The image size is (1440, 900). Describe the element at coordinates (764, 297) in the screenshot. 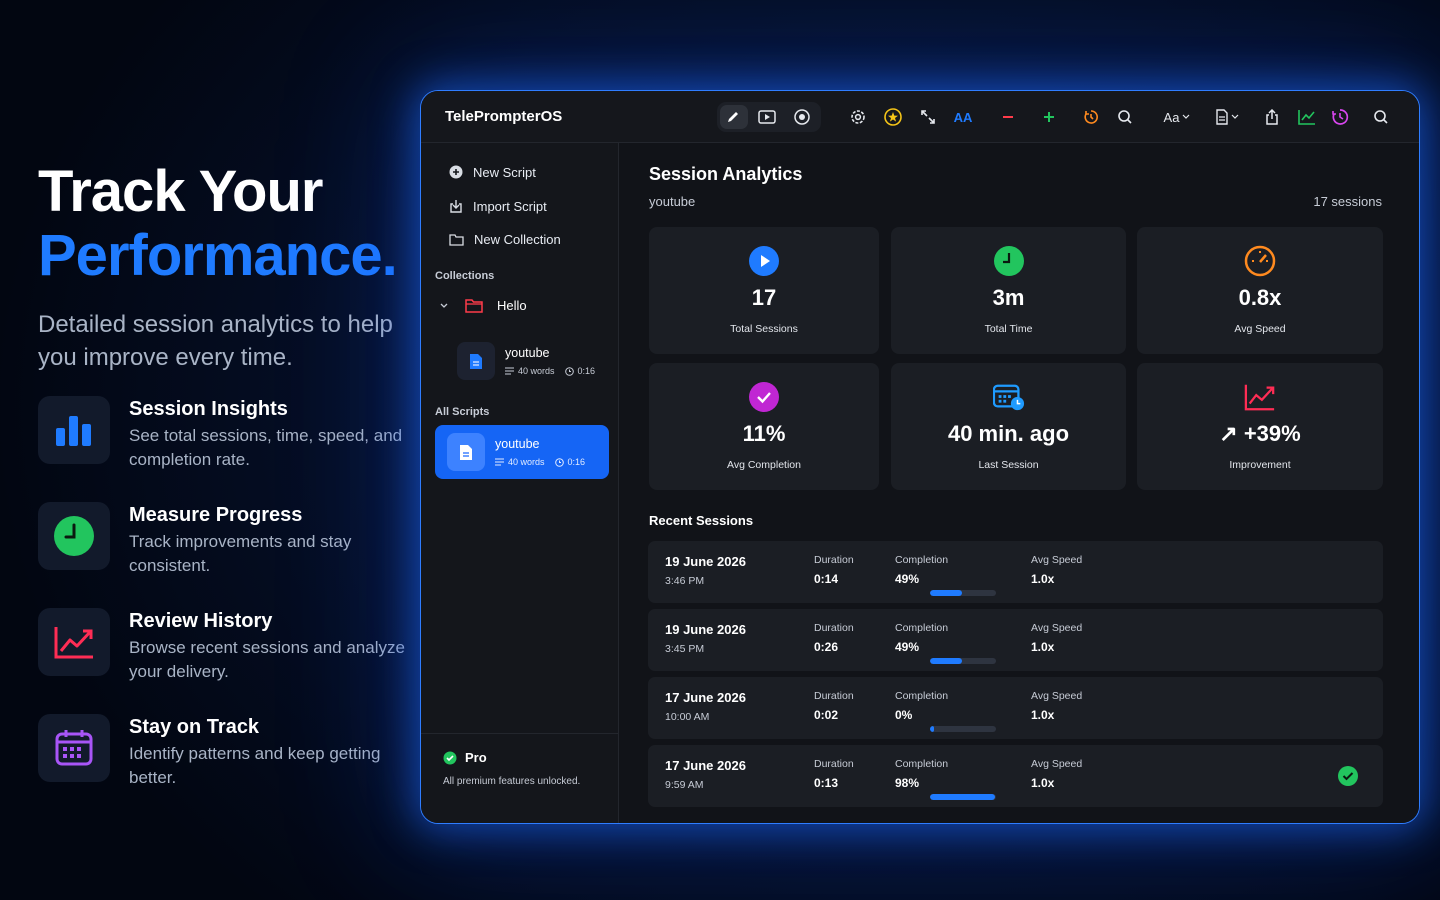

I see `stat-value: 17` at that location.